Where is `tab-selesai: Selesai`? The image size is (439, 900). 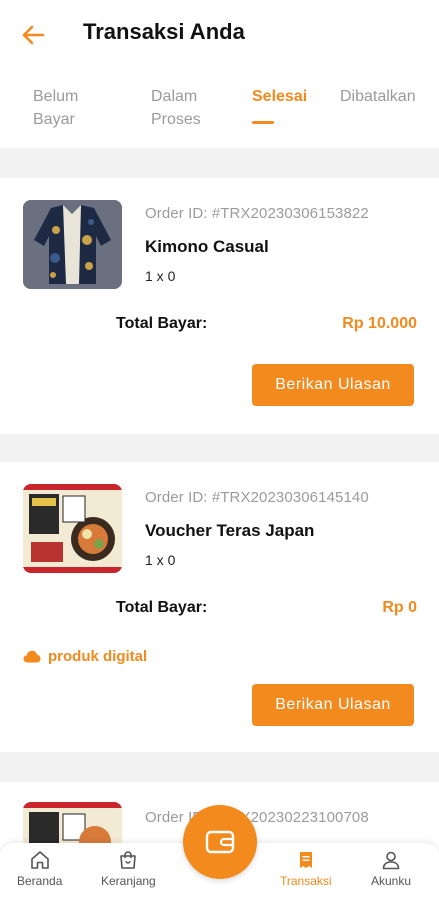 tab-selesai: Selesai is located at coordinates (279, 96).